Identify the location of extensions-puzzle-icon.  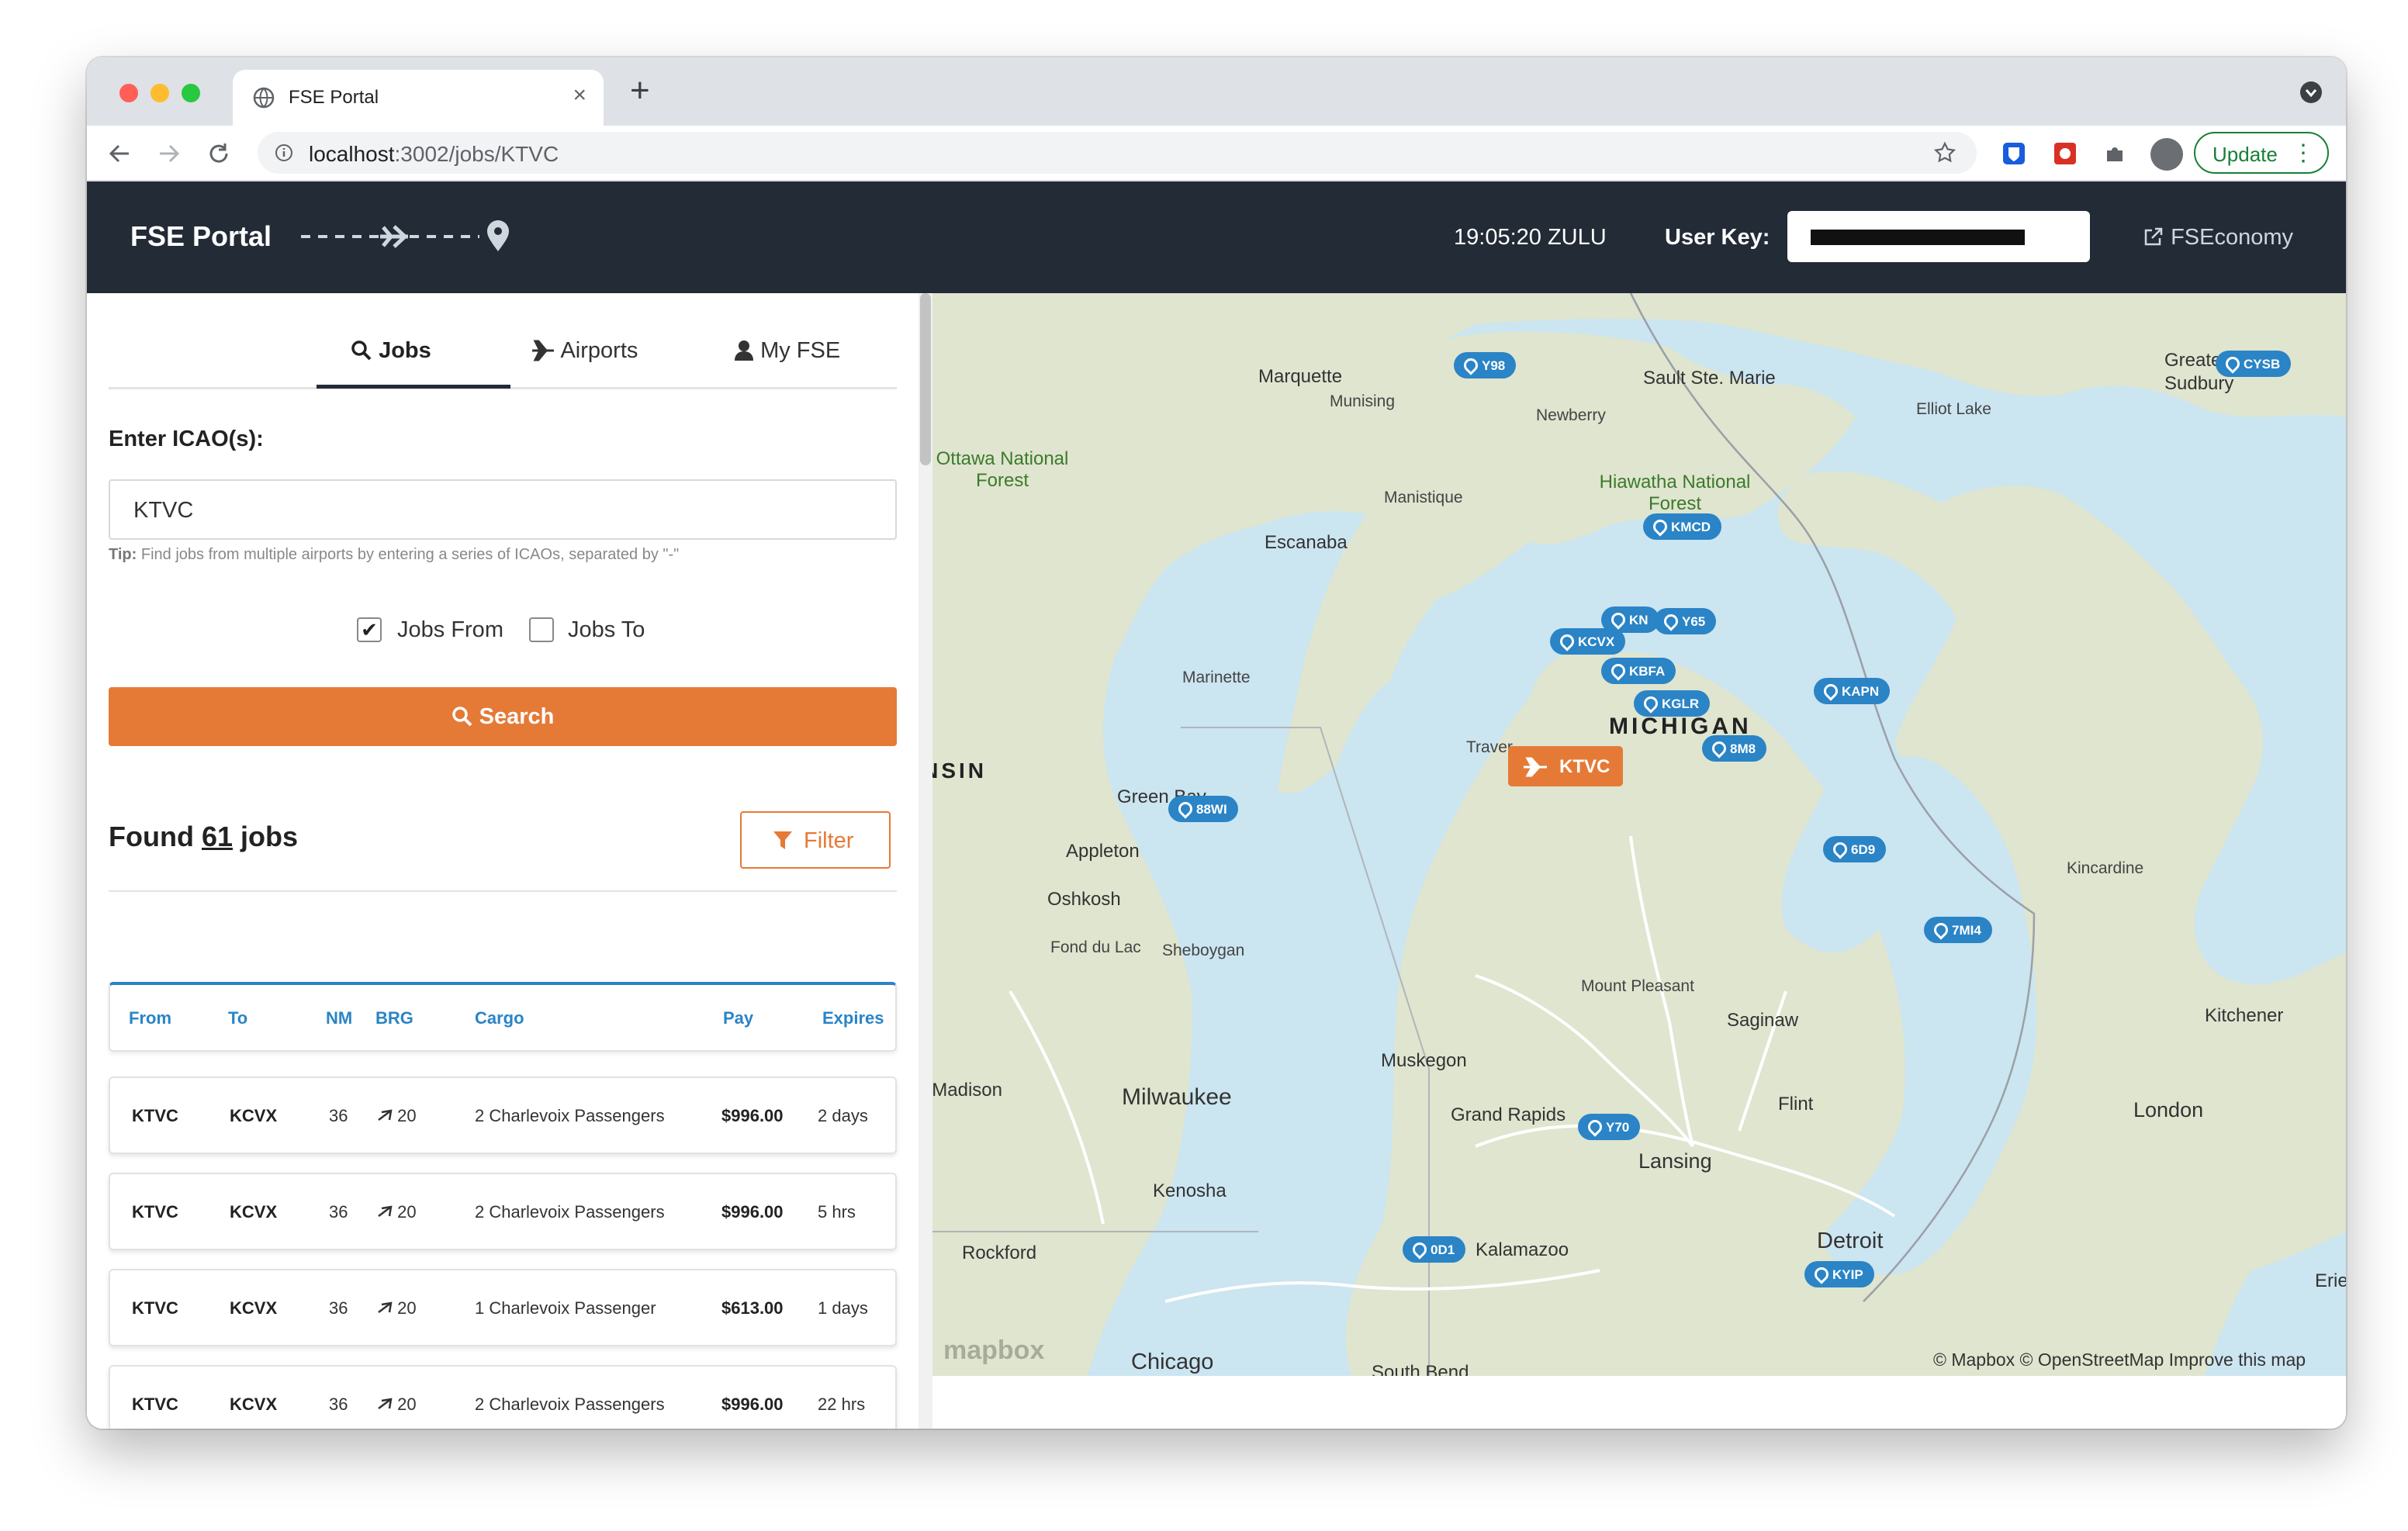
(2114, 153).